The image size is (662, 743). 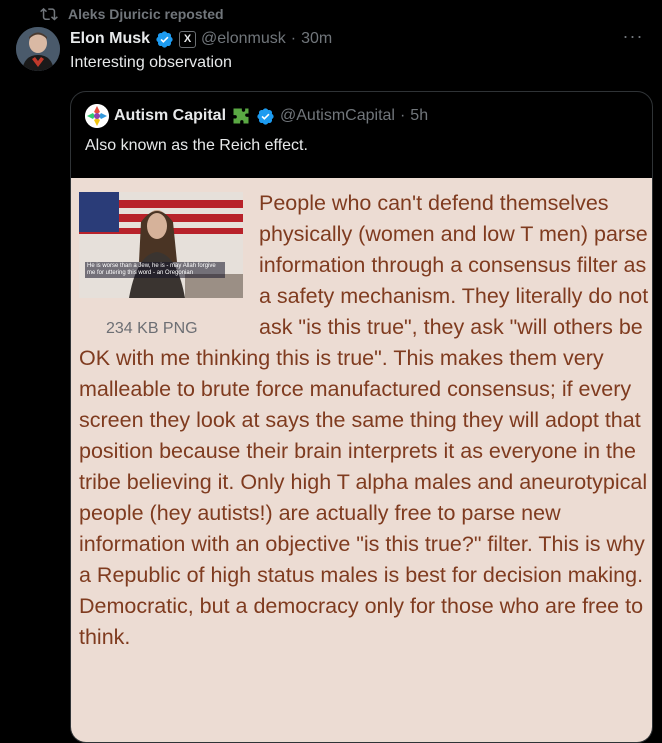 I want to click on repost-indicator: Aleks Djuricic reposted, so click(x=132, y=14).